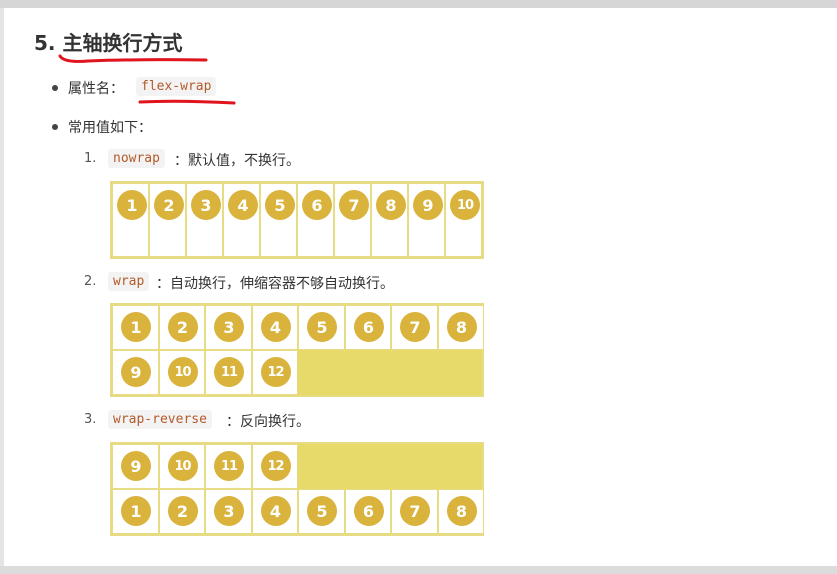 The width and height of the screenshot is (837, 574). What do you see at coordinates (45, 43) in the screenshot?
I see `heading-number: 5.` at bounding box center [45, 43].